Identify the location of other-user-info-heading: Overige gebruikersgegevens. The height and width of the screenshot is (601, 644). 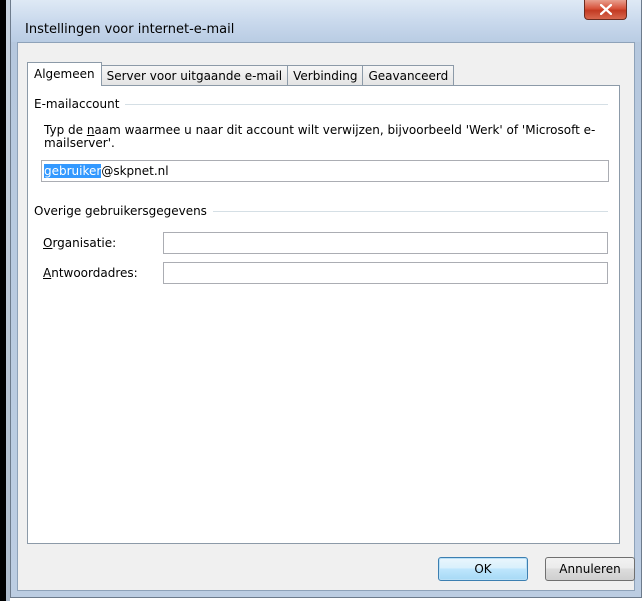
(120, 211).